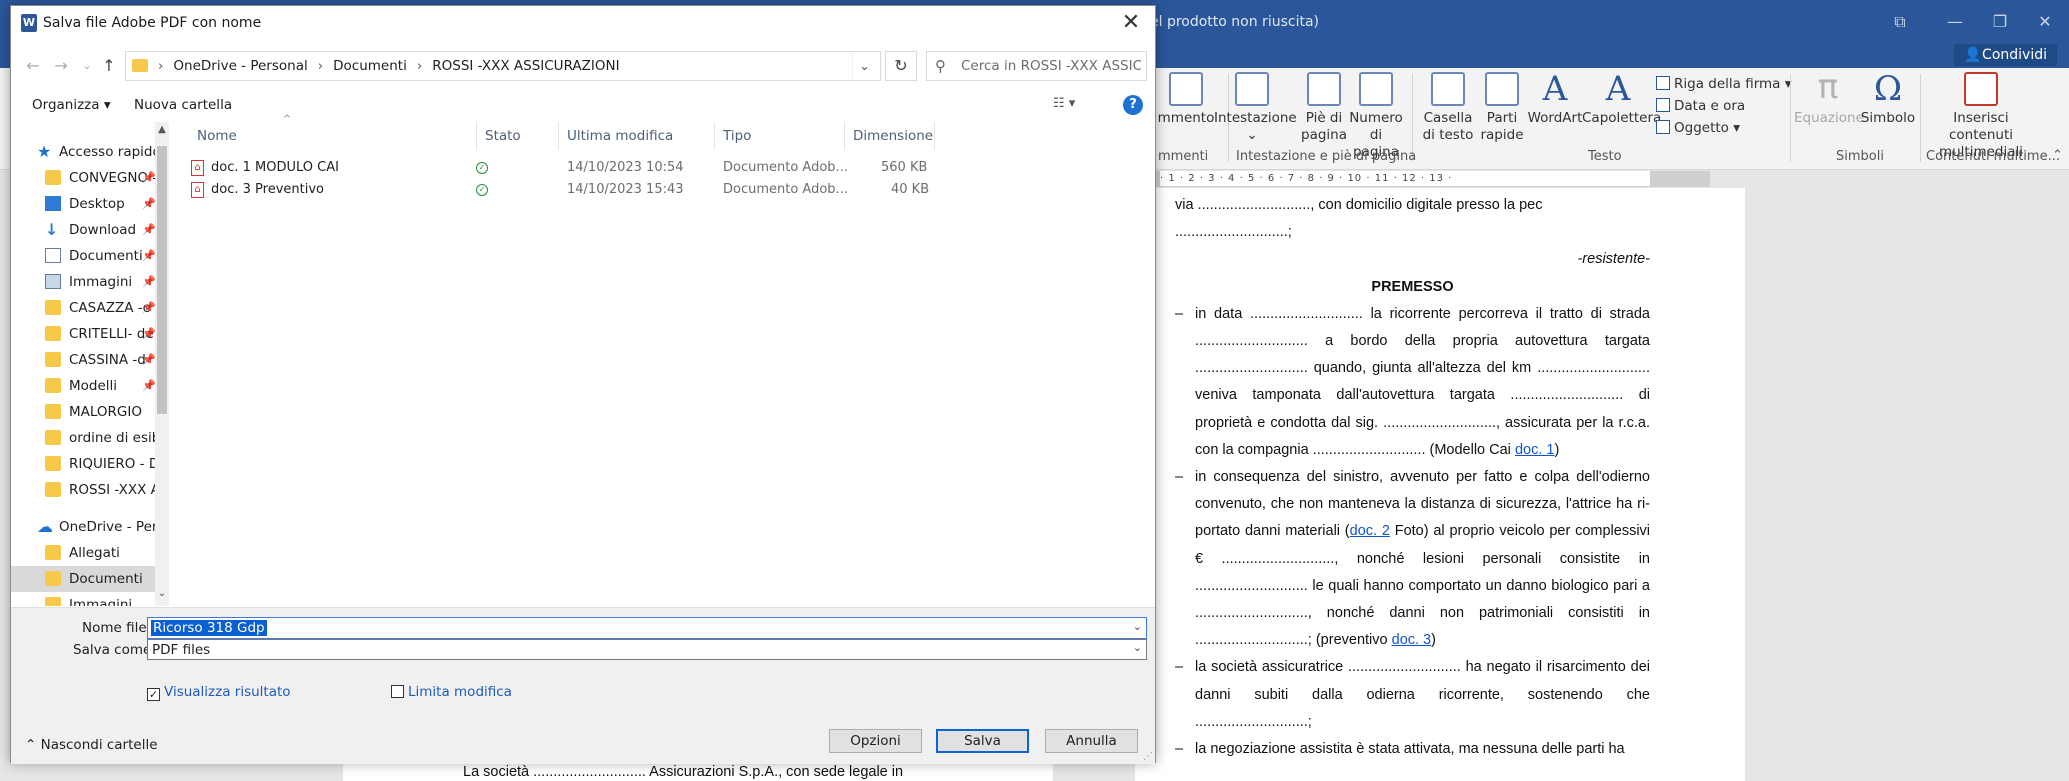  Describe the element at coordinates (1133, 105) in the screenshot. I see `help-icon: ?` at that location.